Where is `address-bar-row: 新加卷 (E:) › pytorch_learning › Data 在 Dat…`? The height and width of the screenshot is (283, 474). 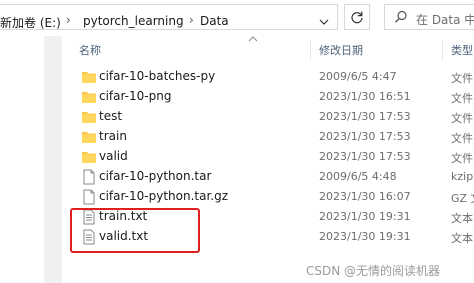
address-bar-row: 新加卷 (E:) › pytorch_learning › Data 在 Dat… is located at coordinates (237, 18).